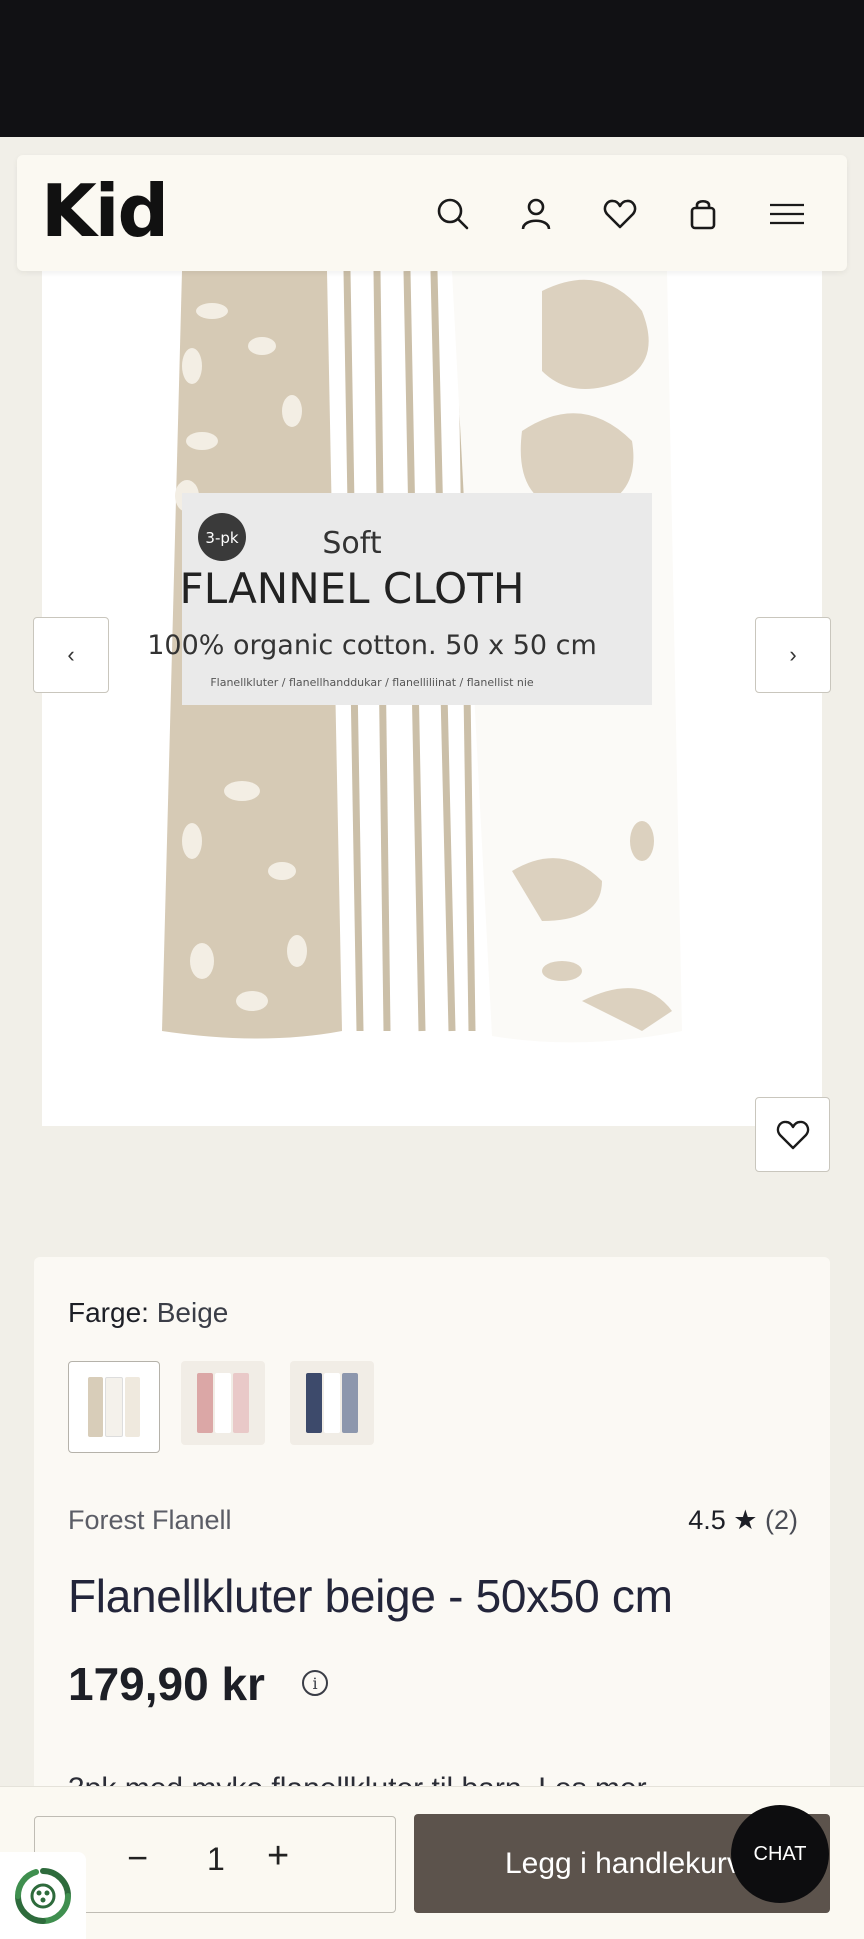 This screenshot has height=1939, width=864. I want to click on color-swatch-rosa, so click(223, 1403).